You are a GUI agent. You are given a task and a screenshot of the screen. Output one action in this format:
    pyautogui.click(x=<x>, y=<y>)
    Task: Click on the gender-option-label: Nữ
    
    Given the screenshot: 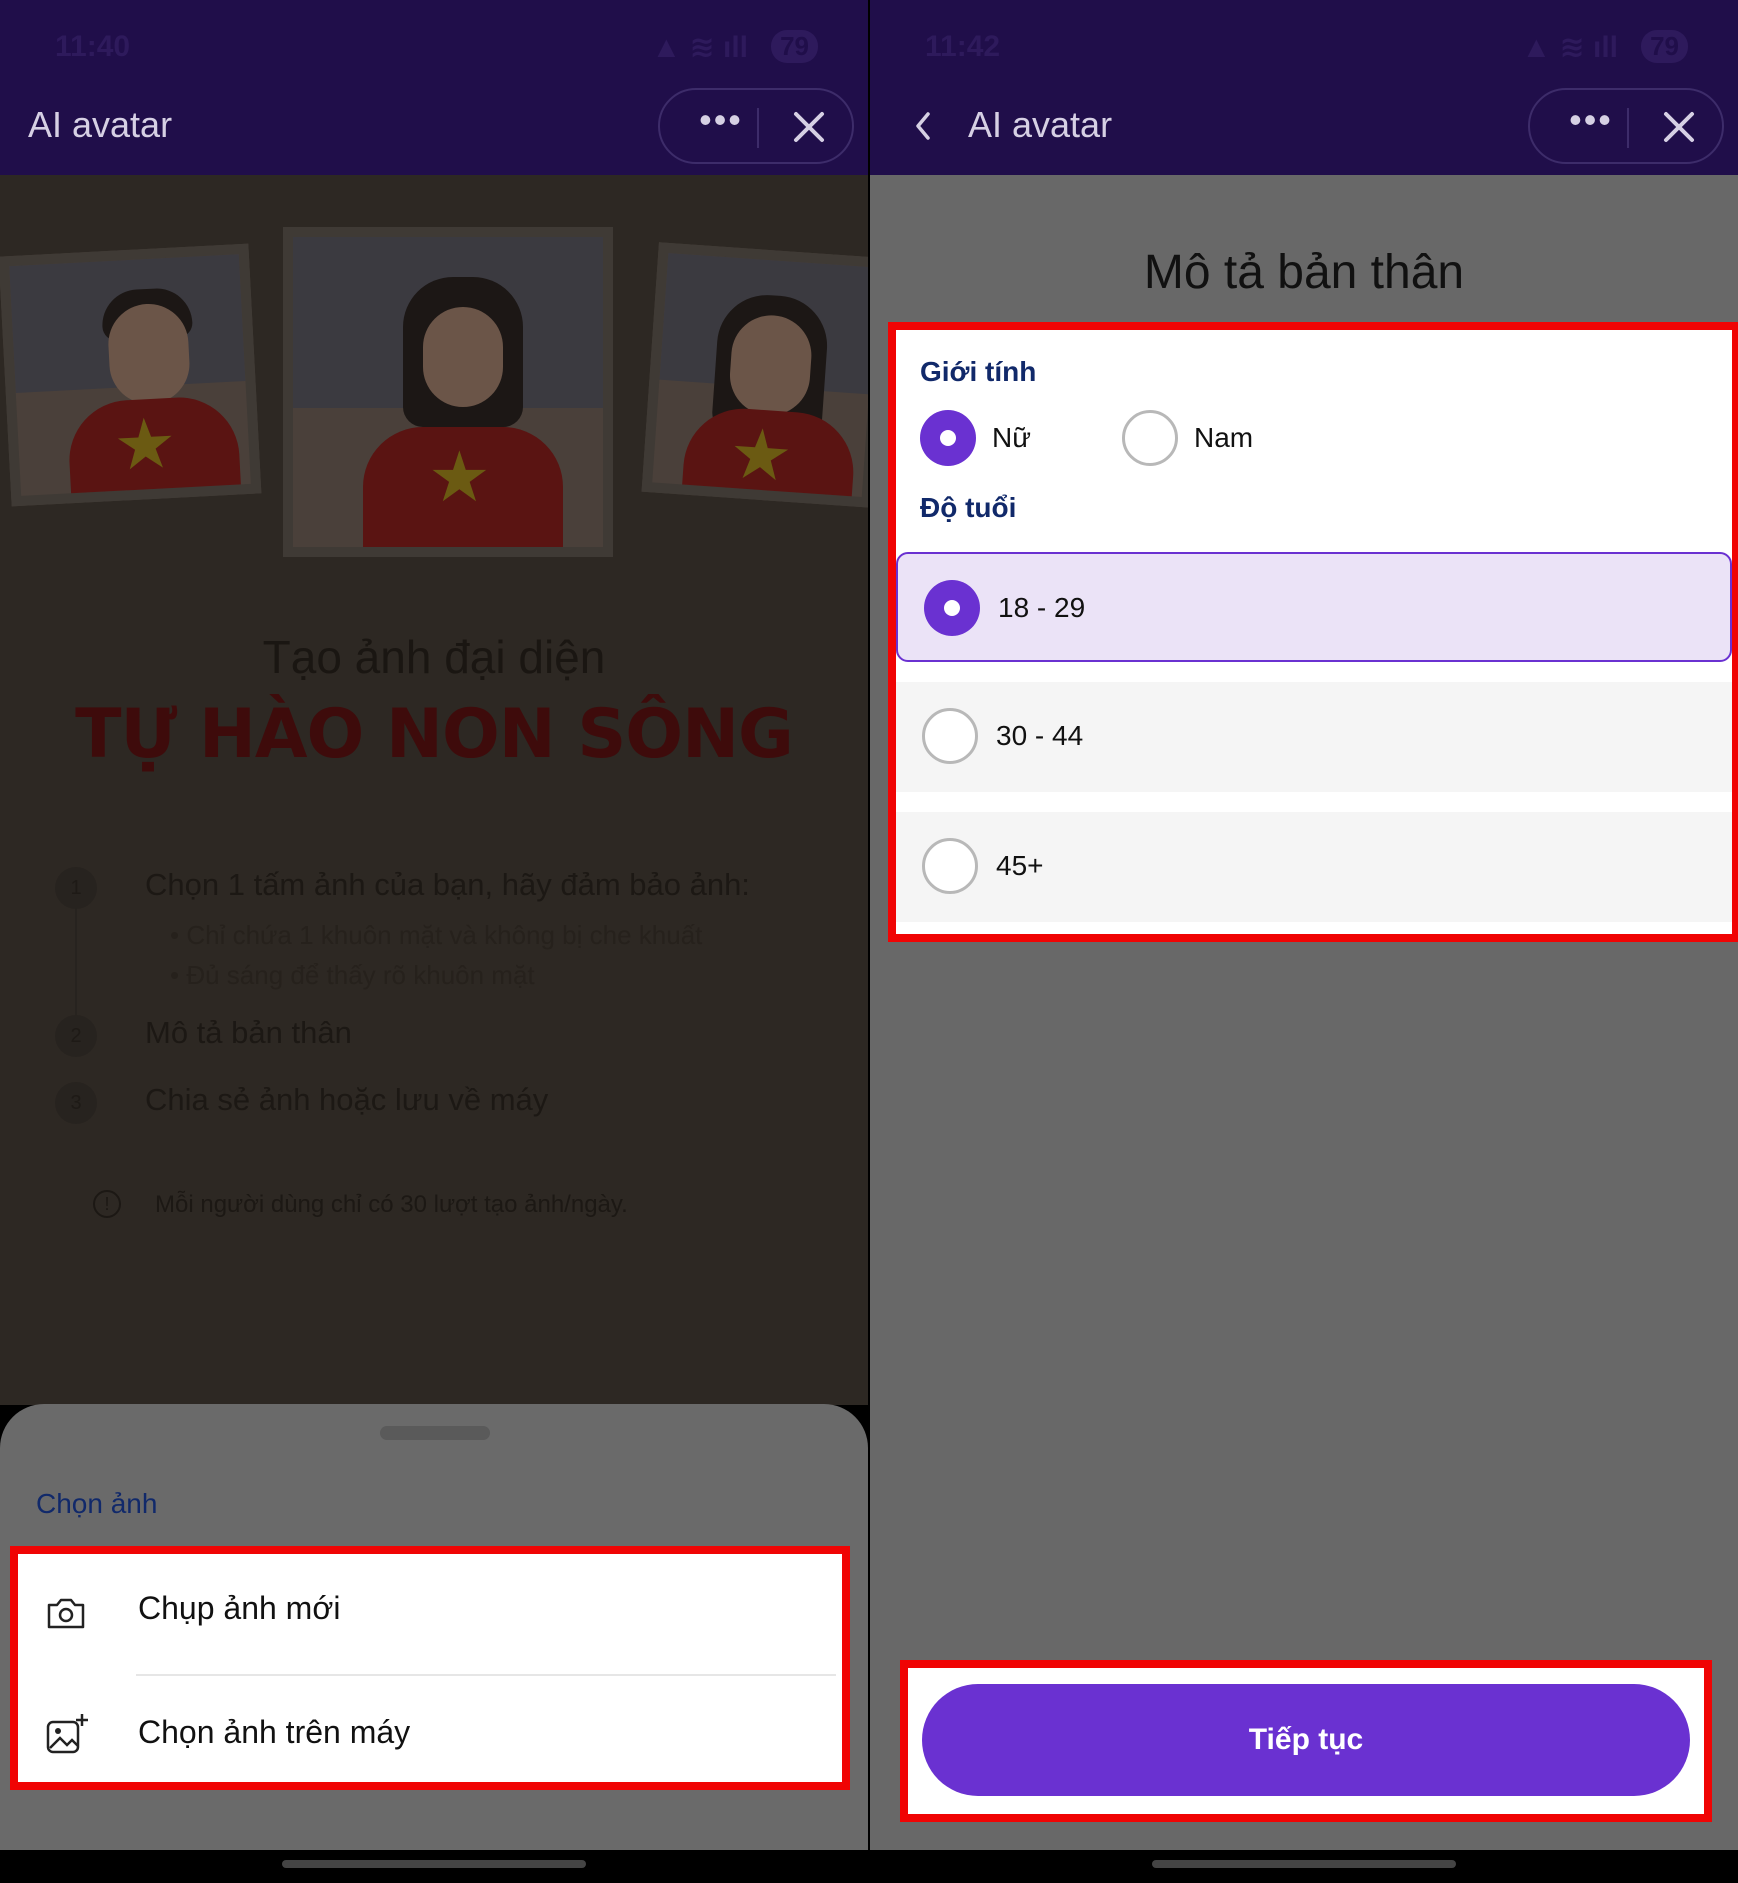 What is the action you would take?
    pyautogui.click(x=1011, y=437)
    